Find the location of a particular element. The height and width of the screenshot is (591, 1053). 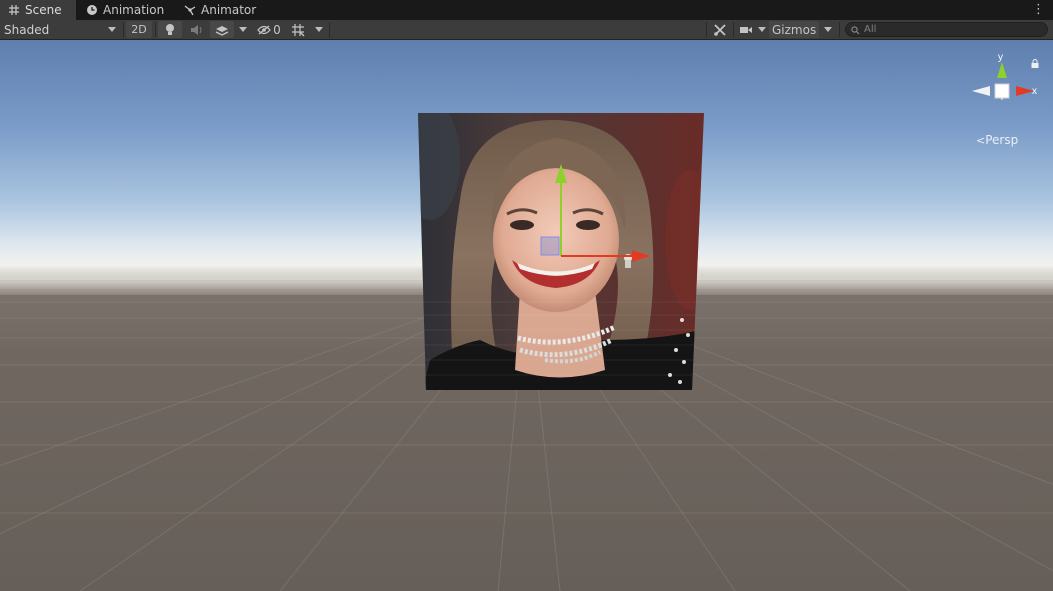

effects-toggle is located at coordinates (222, 29).